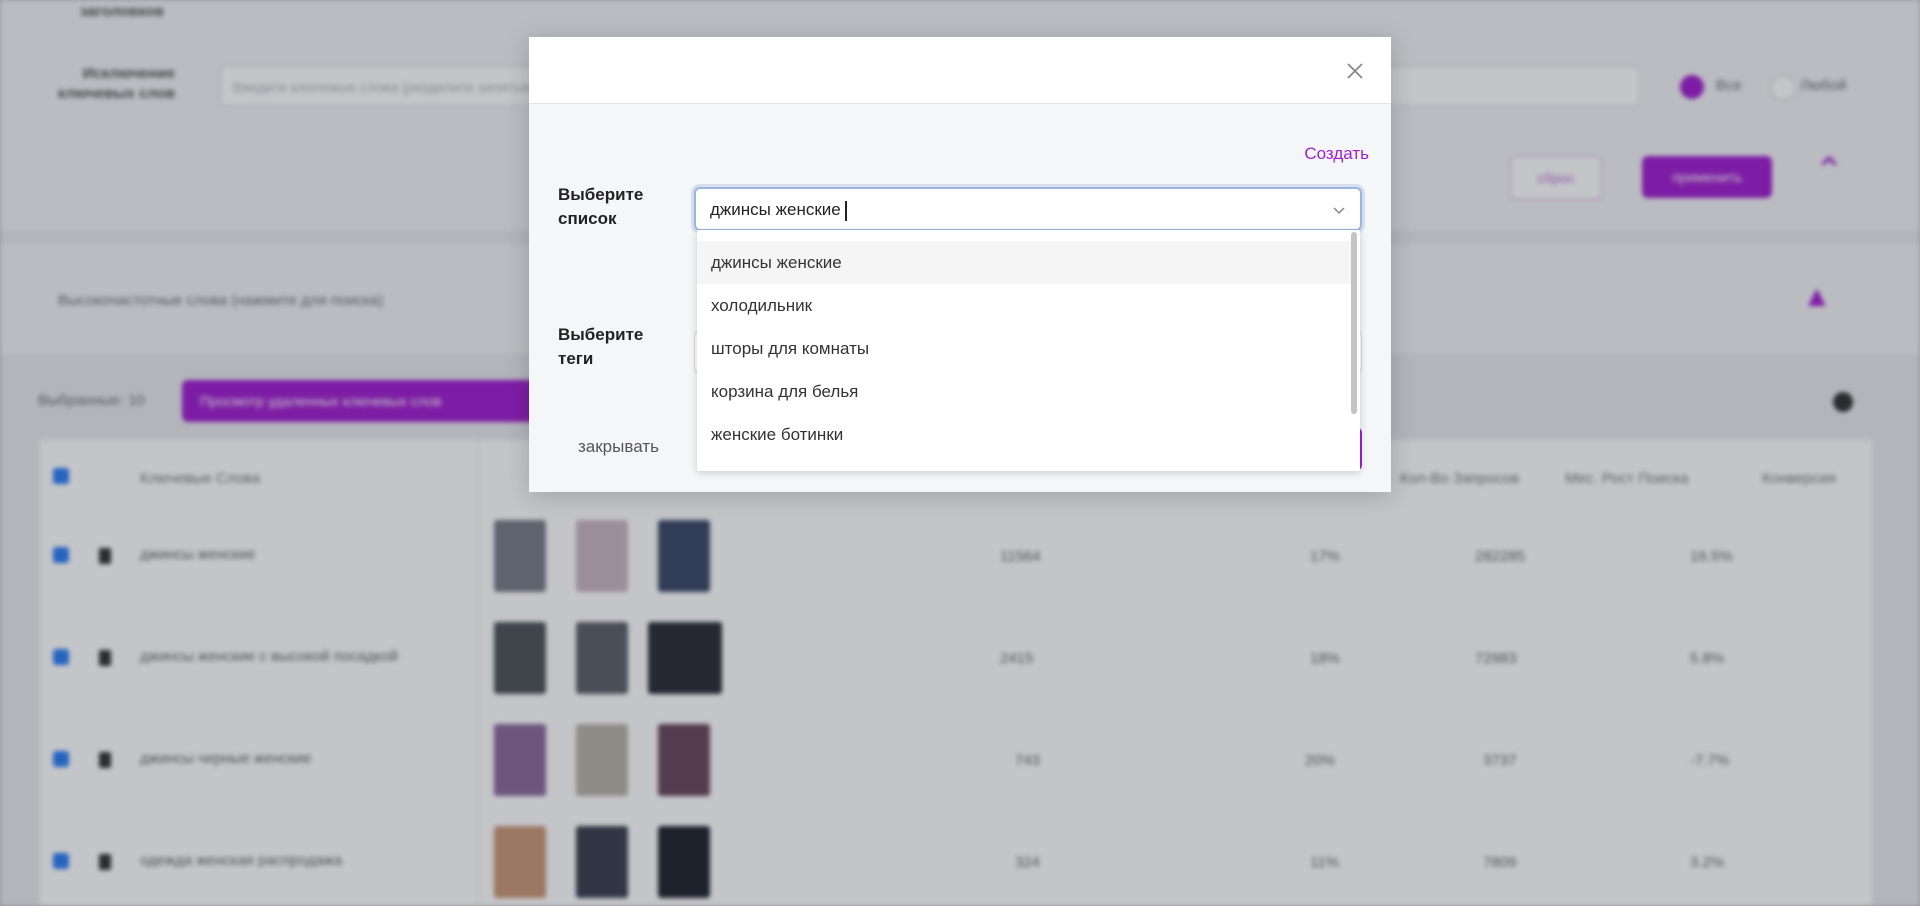  What do you see at coordinates (601, 206) in the screenshot?
I see `list-label: Выберите список` at bounding box center [601, 206].